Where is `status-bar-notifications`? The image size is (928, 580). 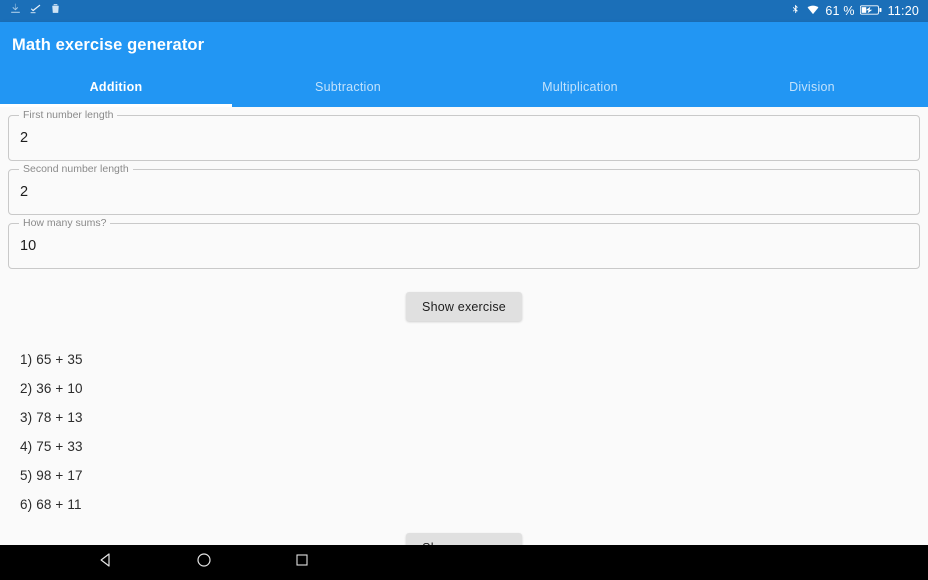
status-bar-notifications is located at coordinates (35, 11).